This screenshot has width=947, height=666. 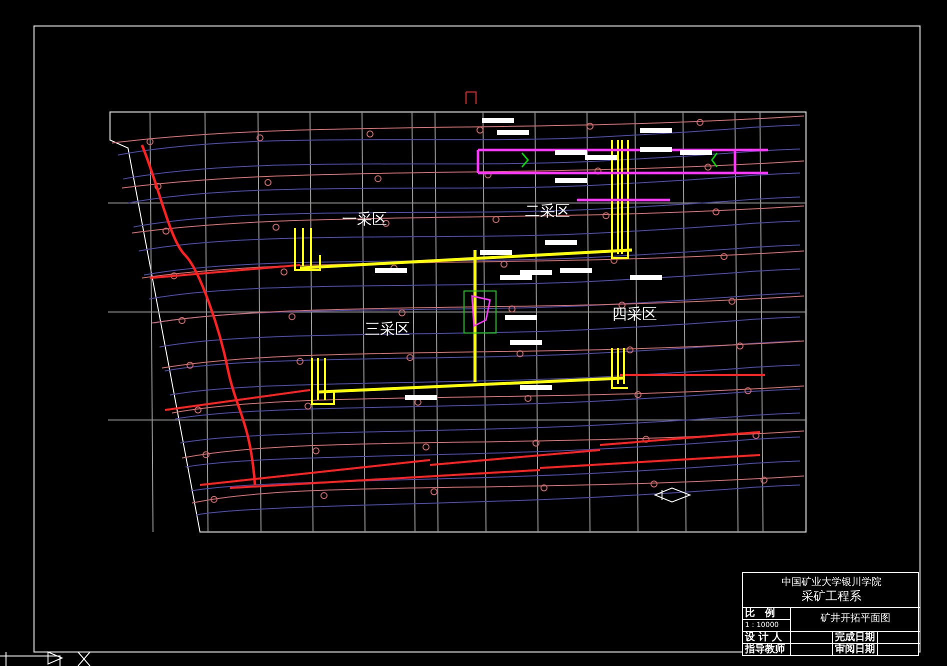 I want to click on ucs-icon, so click(x=45, y=659).